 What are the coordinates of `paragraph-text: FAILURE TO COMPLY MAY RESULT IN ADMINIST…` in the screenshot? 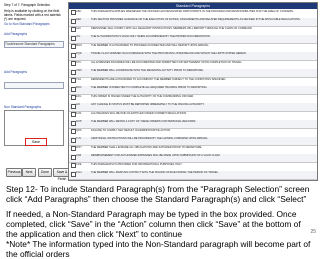 It's located at (131, 130).